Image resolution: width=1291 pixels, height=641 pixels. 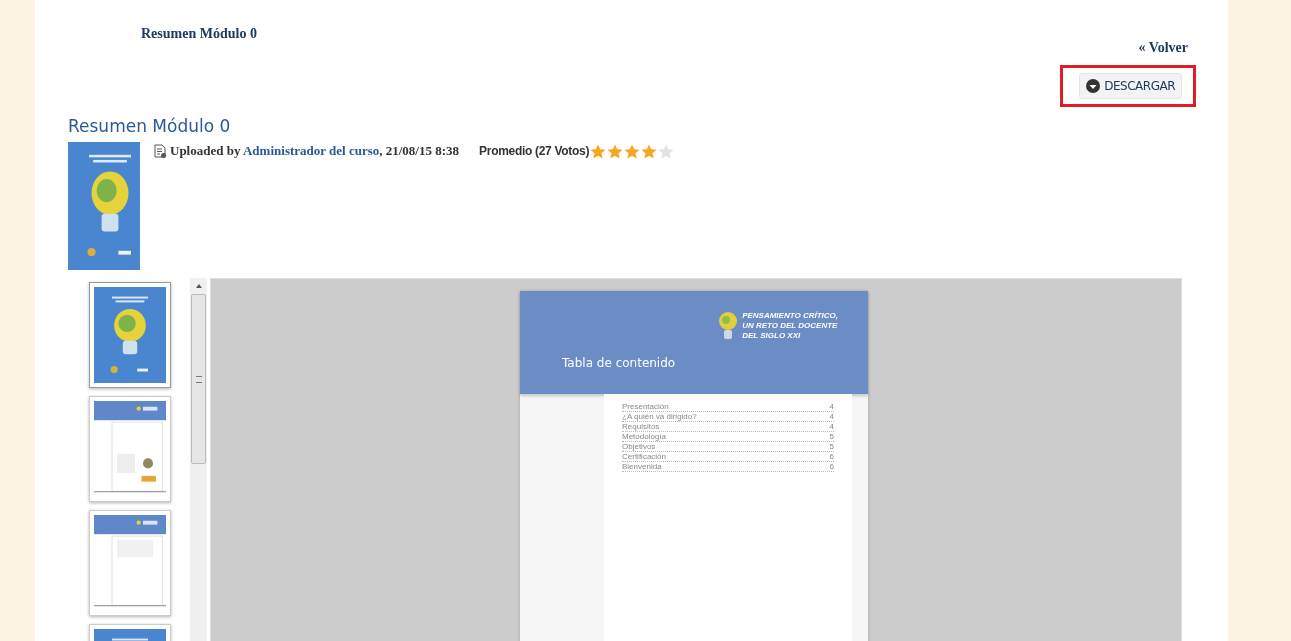 What do you see at coordinates (199, 34) in the screenshot?
I see `page-heading: Resumen Módulo 0` at bounding box center [199, 34].